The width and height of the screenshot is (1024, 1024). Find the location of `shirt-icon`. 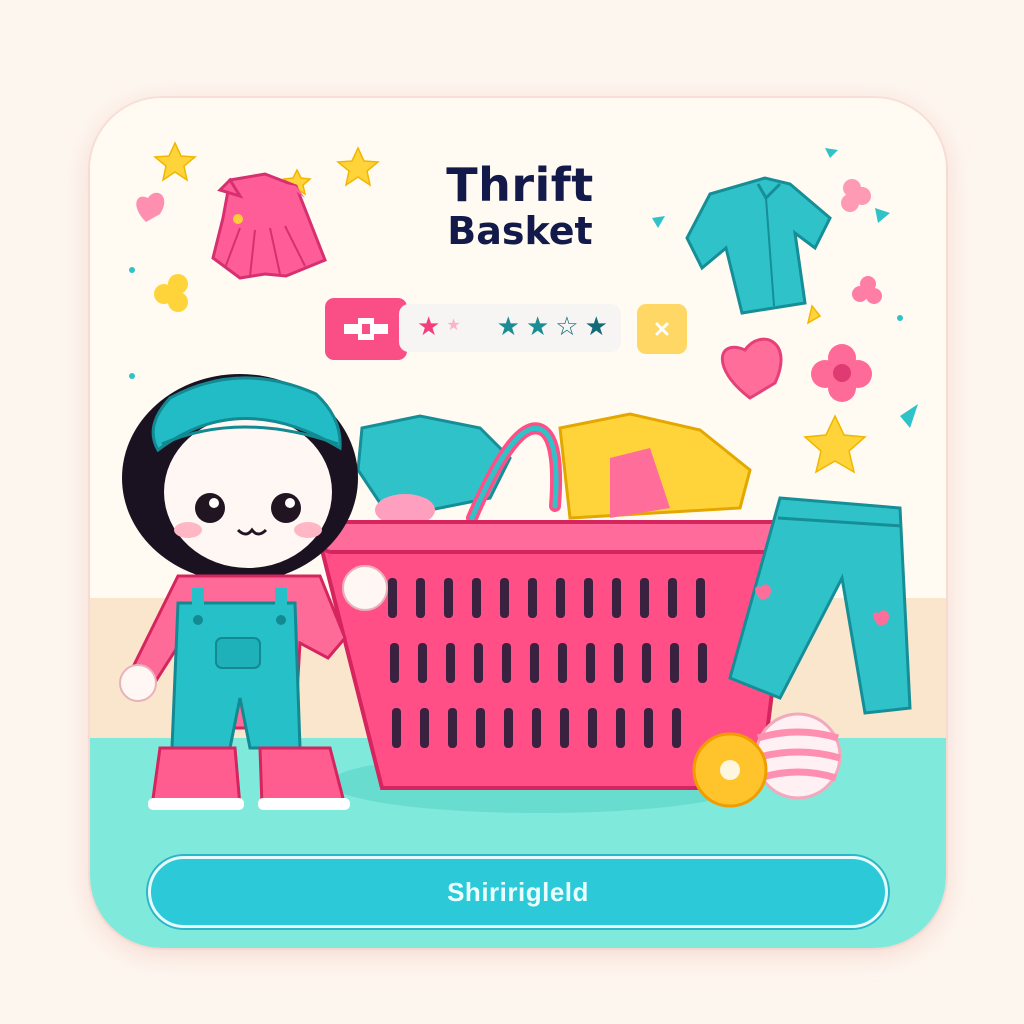

shirt-icon is located at coordinates (758, 245).